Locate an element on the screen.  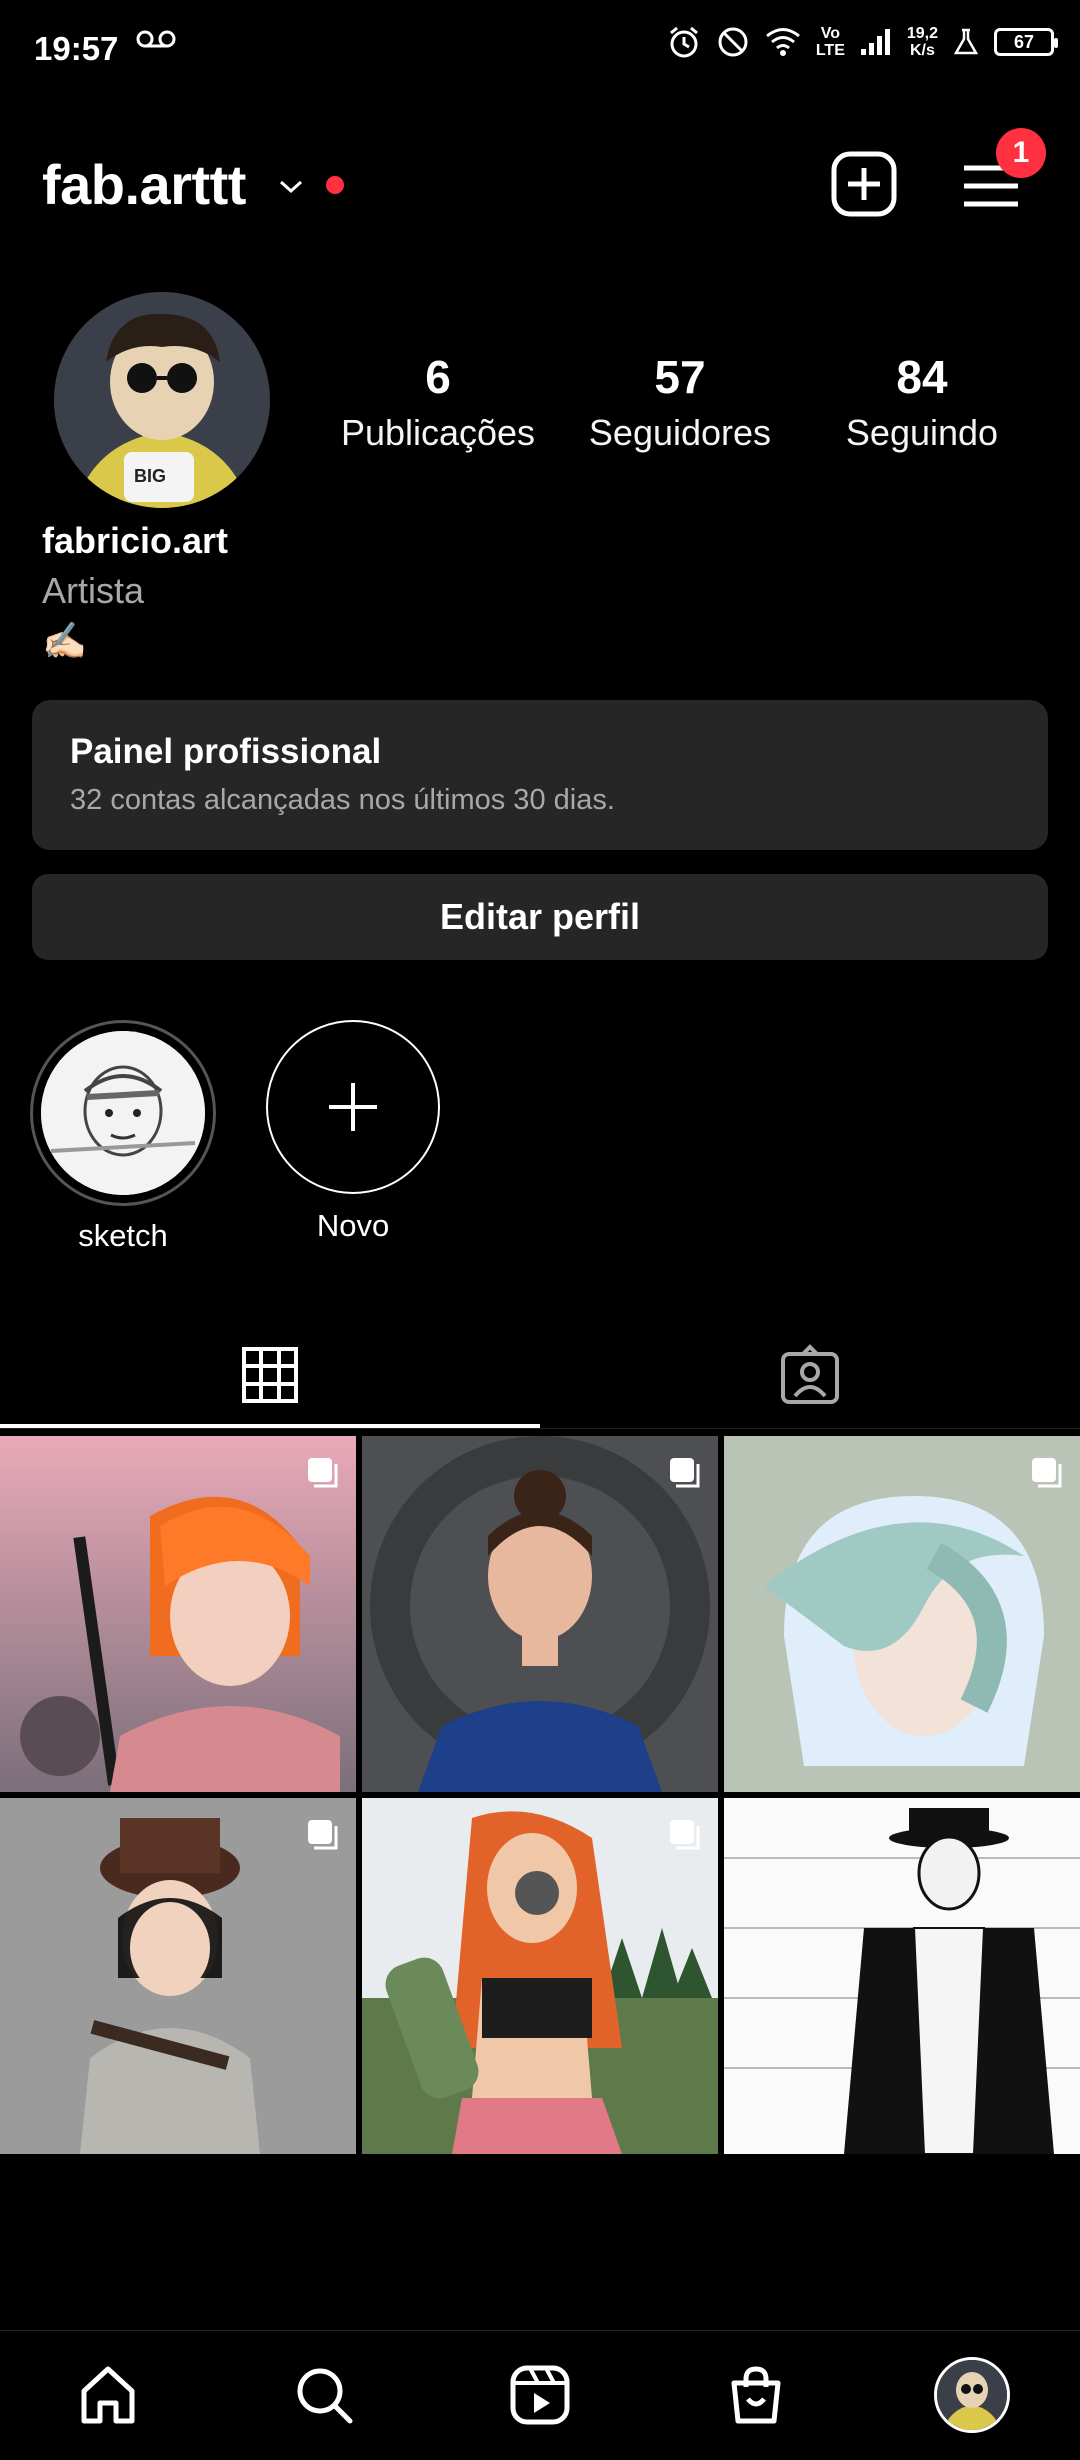
profile-avatar: BIG is located at coordinates (162, 400).